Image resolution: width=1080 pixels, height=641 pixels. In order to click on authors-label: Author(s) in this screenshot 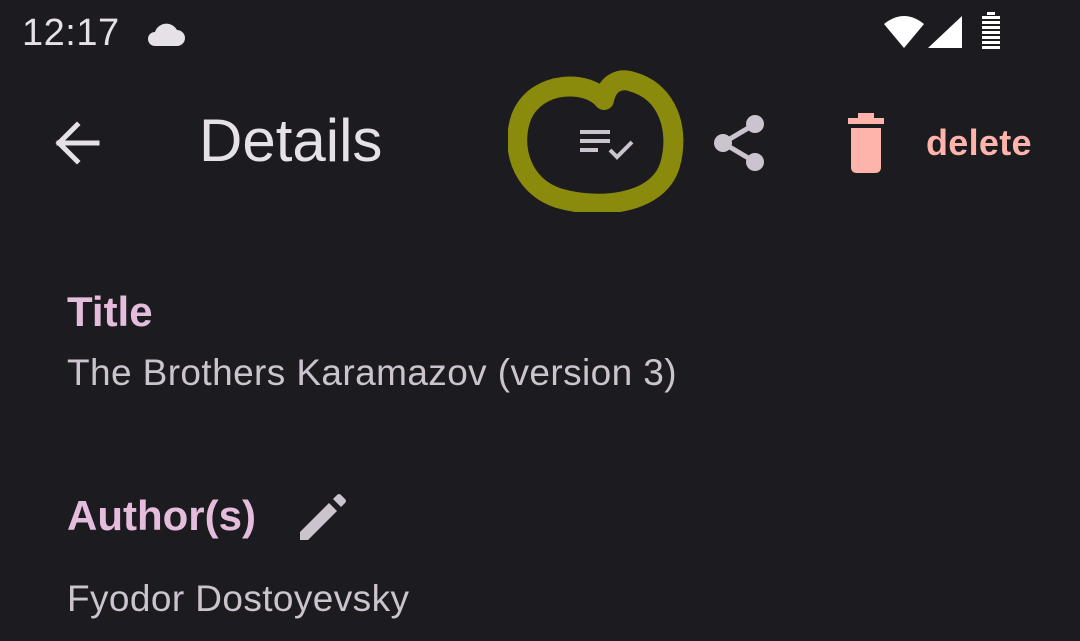, I will do `click(161, 515)`.